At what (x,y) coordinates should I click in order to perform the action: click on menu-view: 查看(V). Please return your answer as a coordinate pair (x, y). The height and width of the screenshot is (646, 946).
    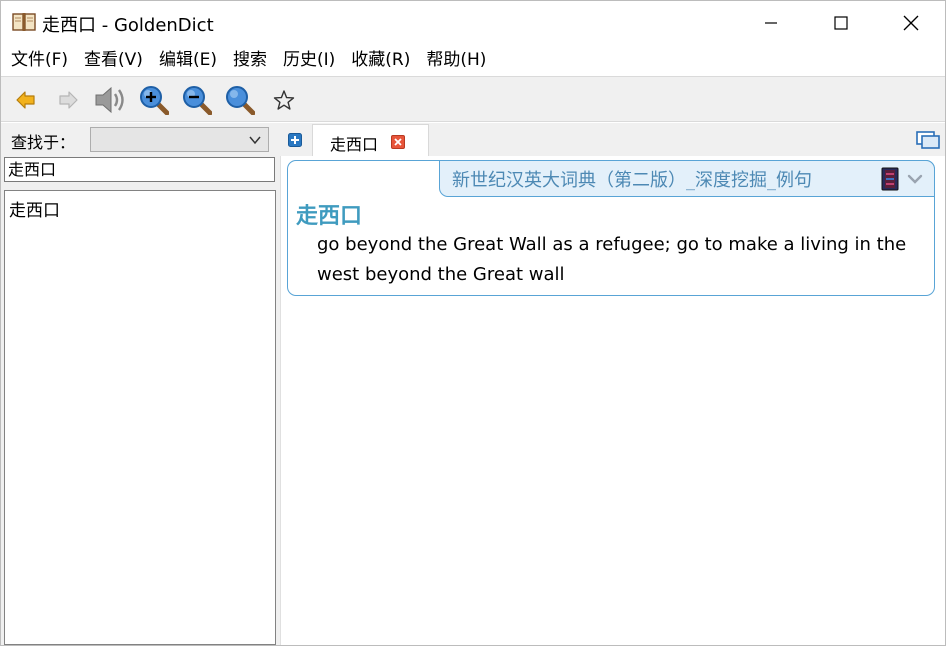
    Looking at the image, I should click on (113, 60).